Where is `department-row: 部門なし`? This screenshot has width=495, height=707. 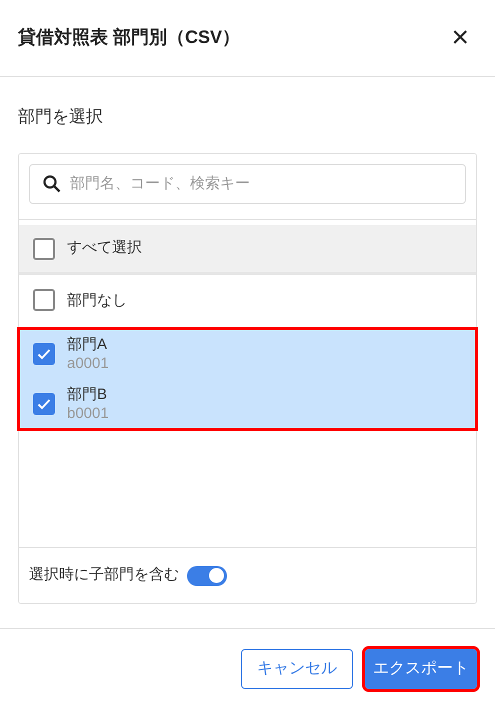
department-row: 部門なし is located at coordinates (247, 300).